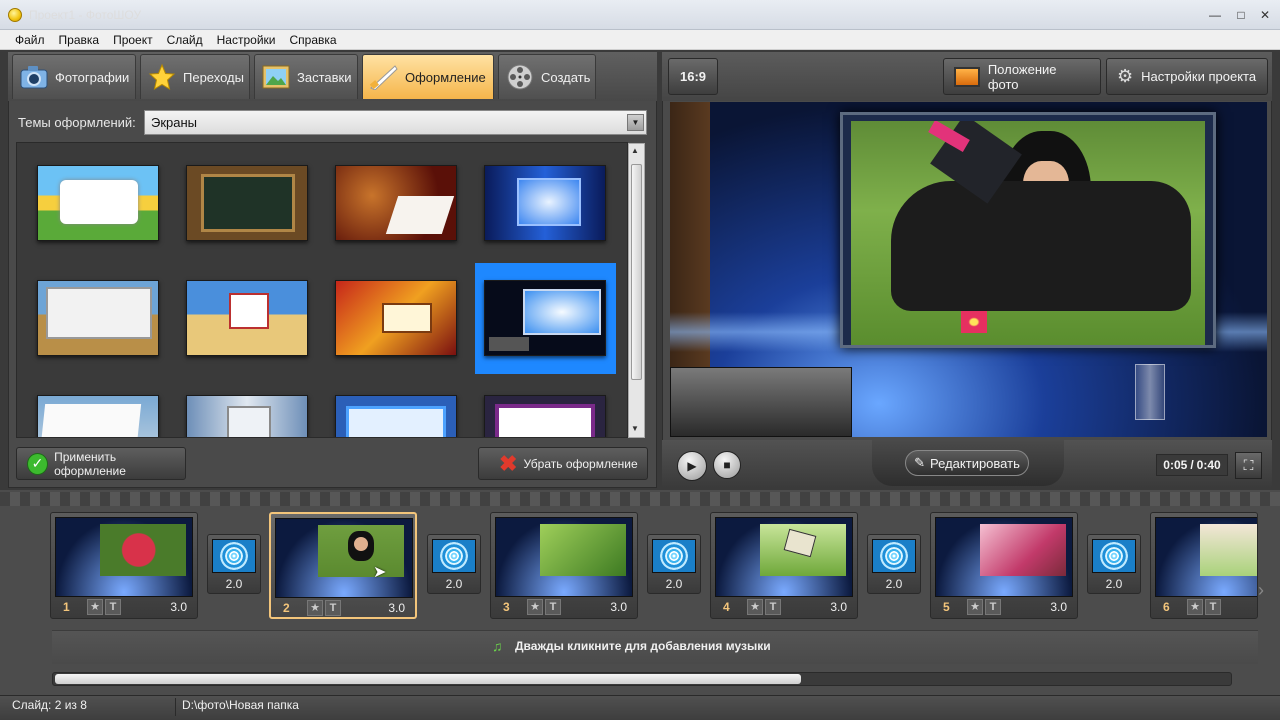  Describe the element at coordinates (124, 565) in the screenshot. I see `timeline-slide: 1 ★ T 3.0` at that location.